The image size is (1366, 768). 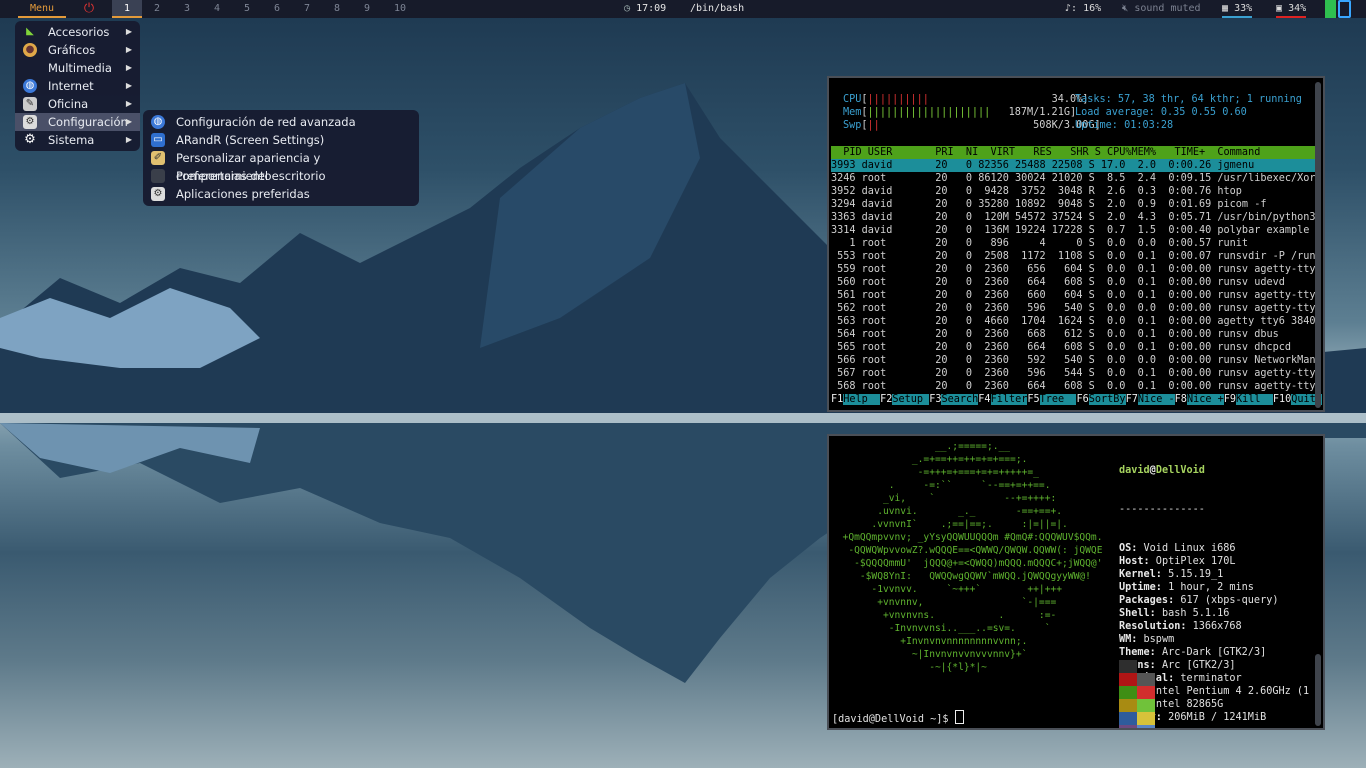 I want to click on username: david, so click(x=1134, y=470).